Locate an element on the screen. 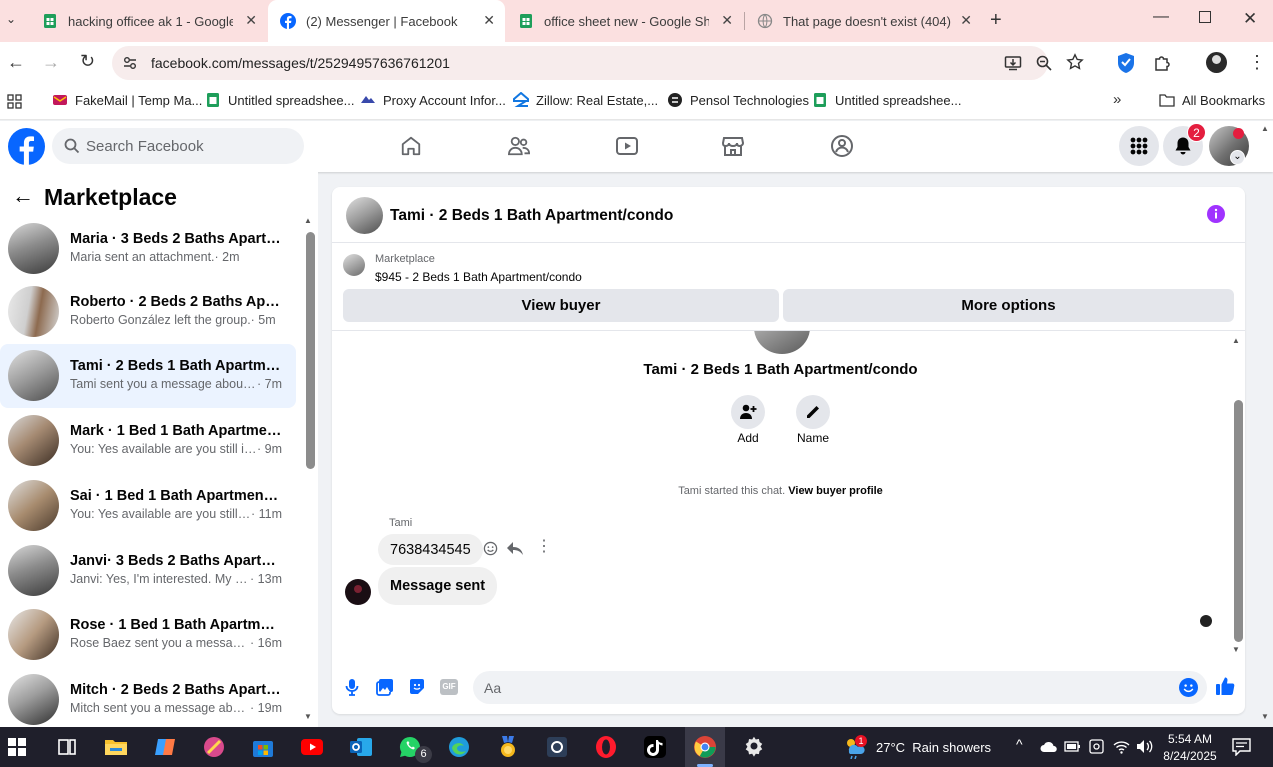 This screenshot has width=1273, height=767. clock-time: 5:54 AM is located at coordinates (1190, 739).